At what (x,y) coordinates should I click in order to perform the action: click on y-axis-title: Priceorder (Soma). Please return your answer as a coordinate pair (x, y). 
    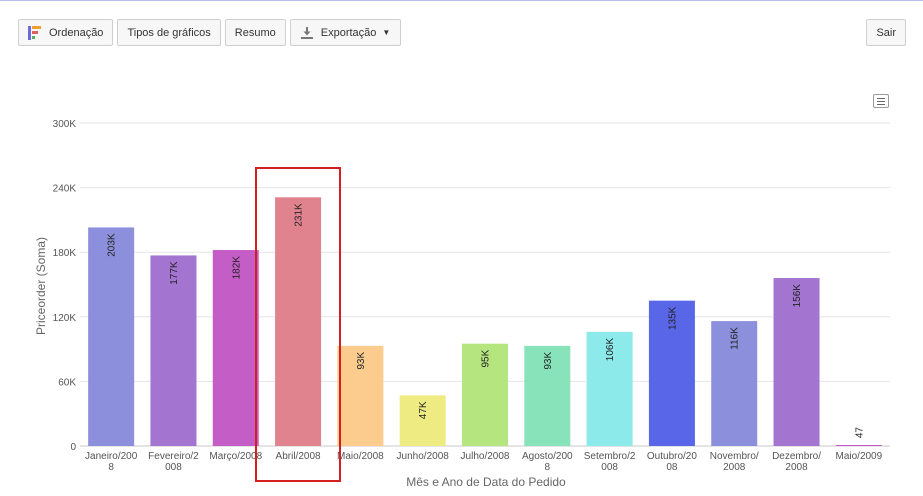
    Looking at the image, I should click on (41, 286).